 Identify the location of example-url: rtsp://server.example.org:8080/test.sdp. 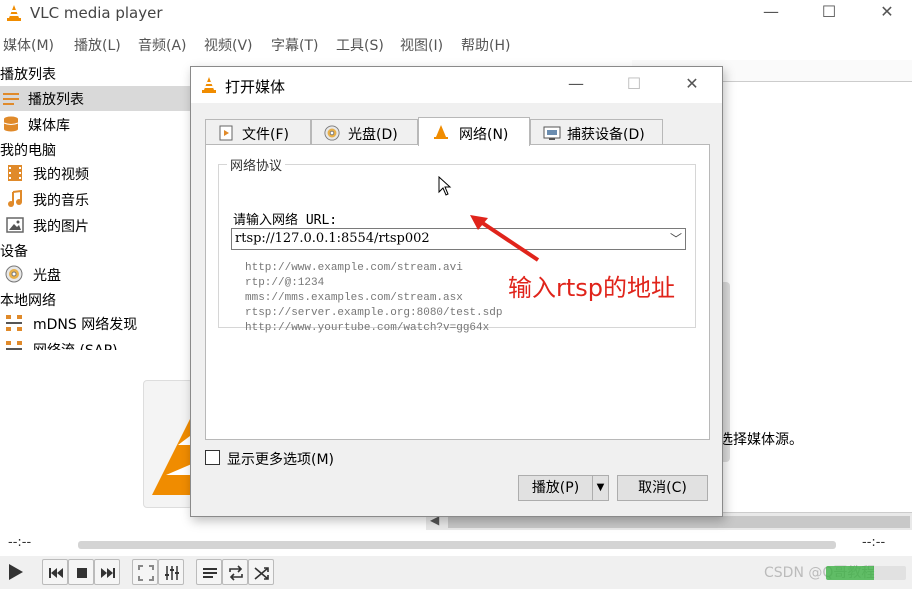
(374, 313).